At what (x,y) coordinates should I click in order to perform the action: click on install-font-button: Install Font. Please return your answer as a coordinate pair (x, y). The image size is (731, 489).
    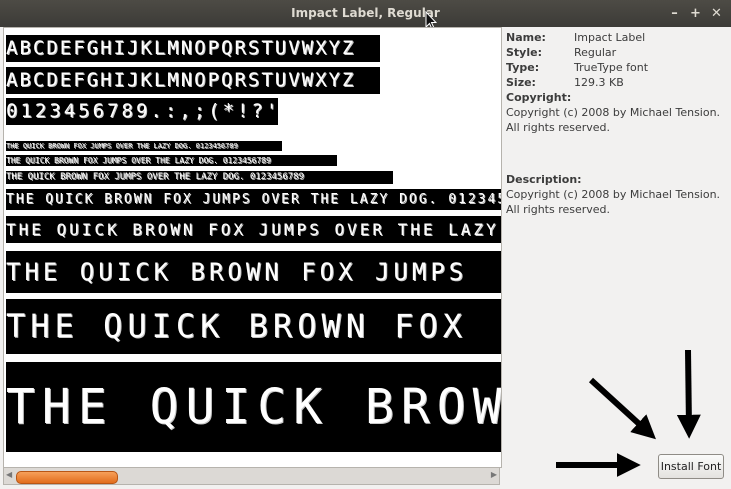
    Looking at the image, I should click on (691, 466).